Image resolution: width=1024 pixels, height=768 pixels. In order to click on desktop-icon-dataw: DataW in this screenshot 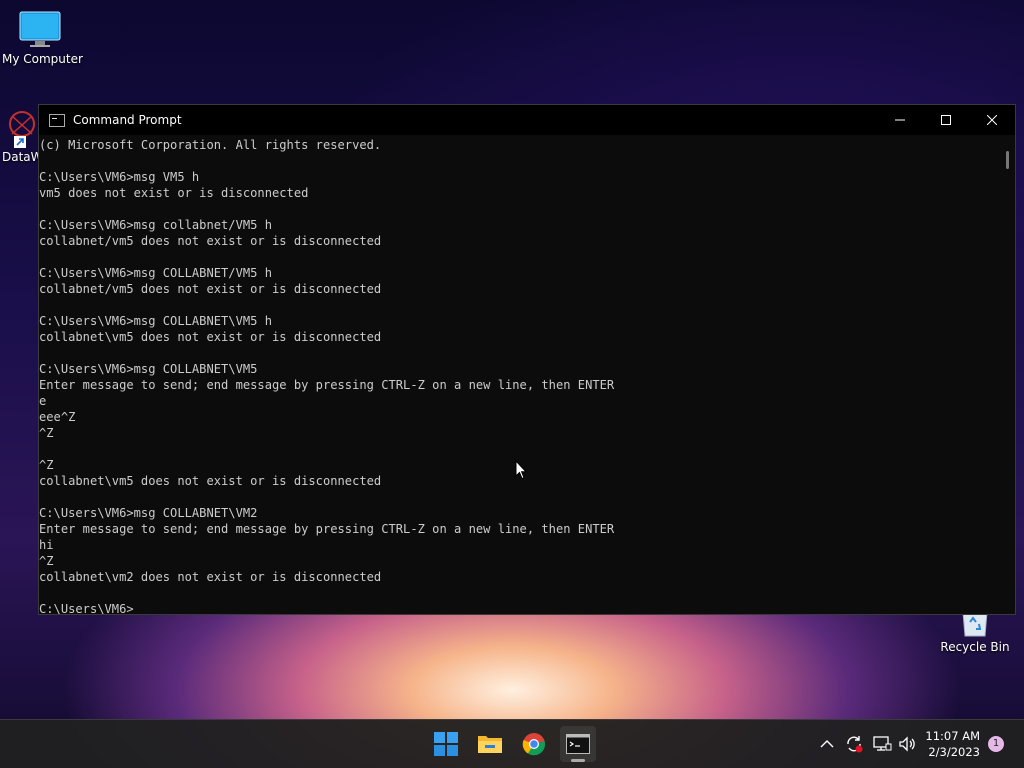, I will do `click(21, 136)`.